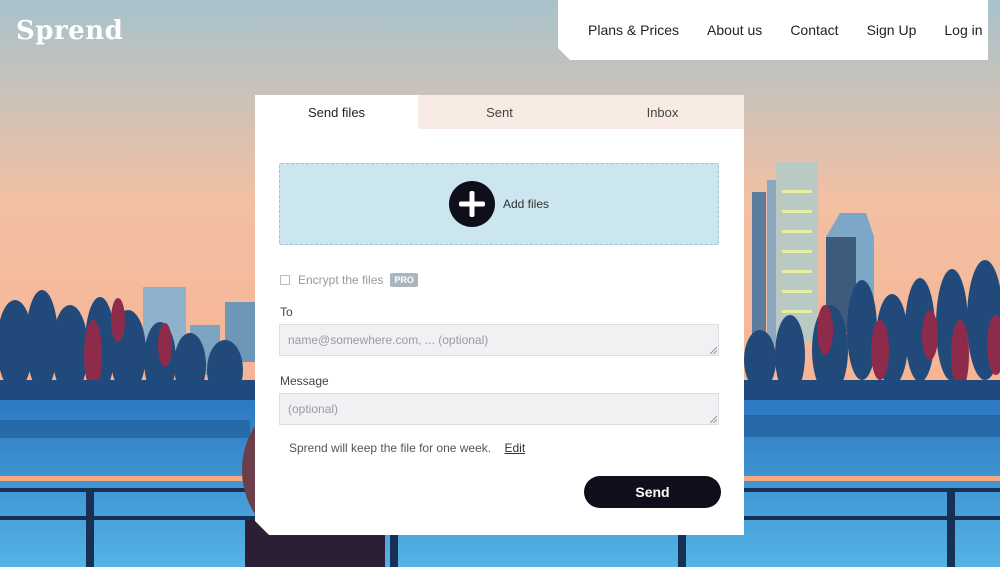  I want to click on send-button: Send, so click(652, 492).